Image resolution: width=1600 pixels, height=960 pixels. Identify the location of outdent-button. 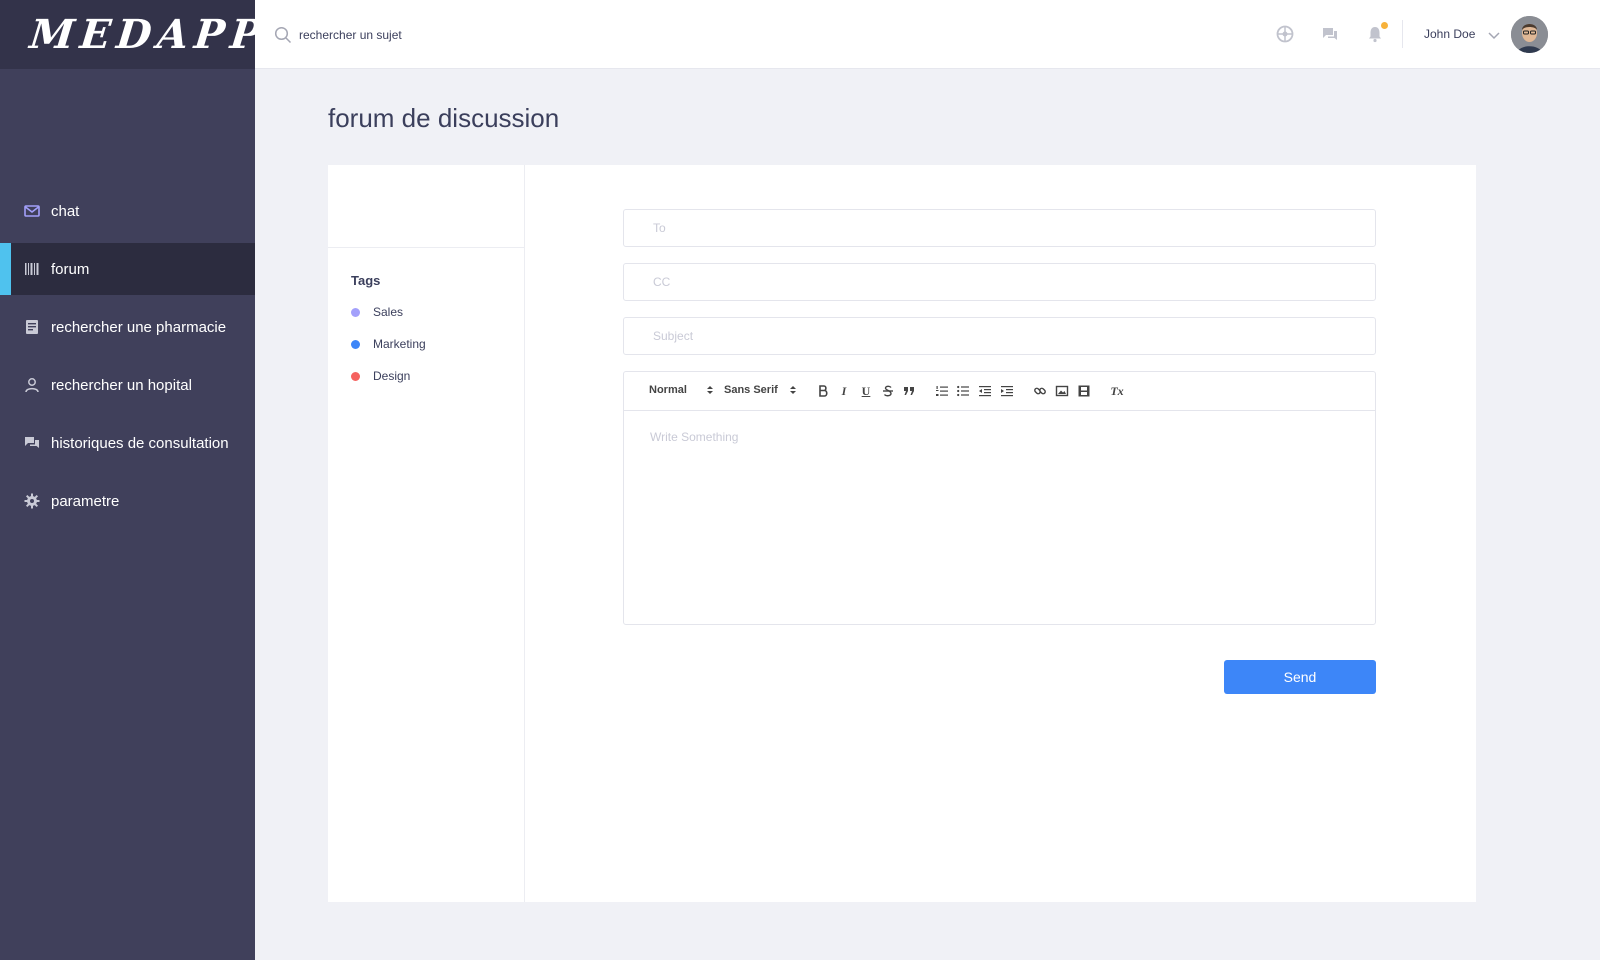
(985, 391).